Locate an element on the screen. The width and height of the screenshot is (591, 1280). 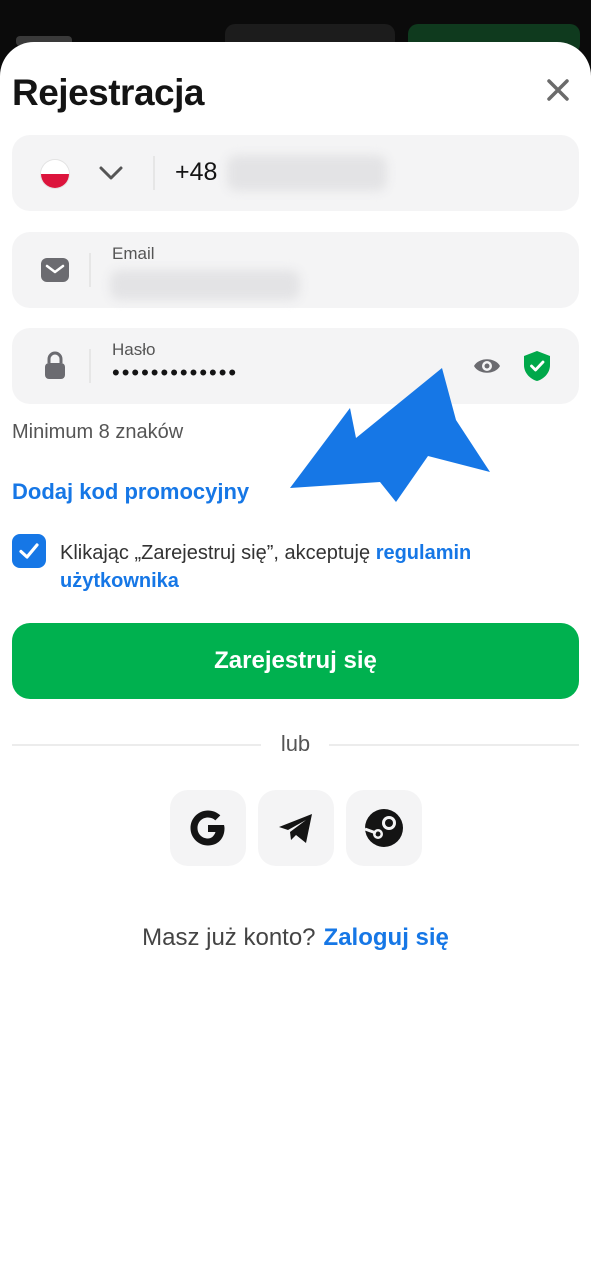
login-row: Masz już konto? Zaloguj się is located at coordinates (295, 938).